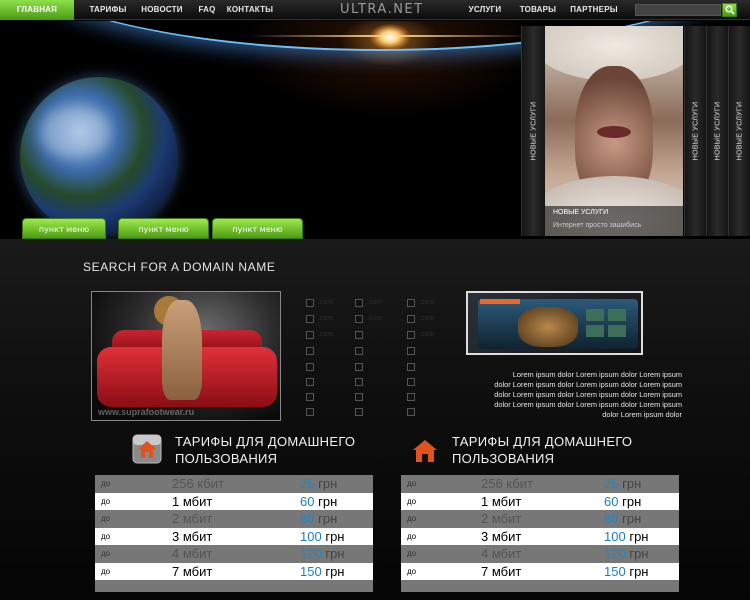 The image size is (750, 600). I want to click on tariff-title-line: ПОЛЬЗОВАНИЯ, so click(226, 458).